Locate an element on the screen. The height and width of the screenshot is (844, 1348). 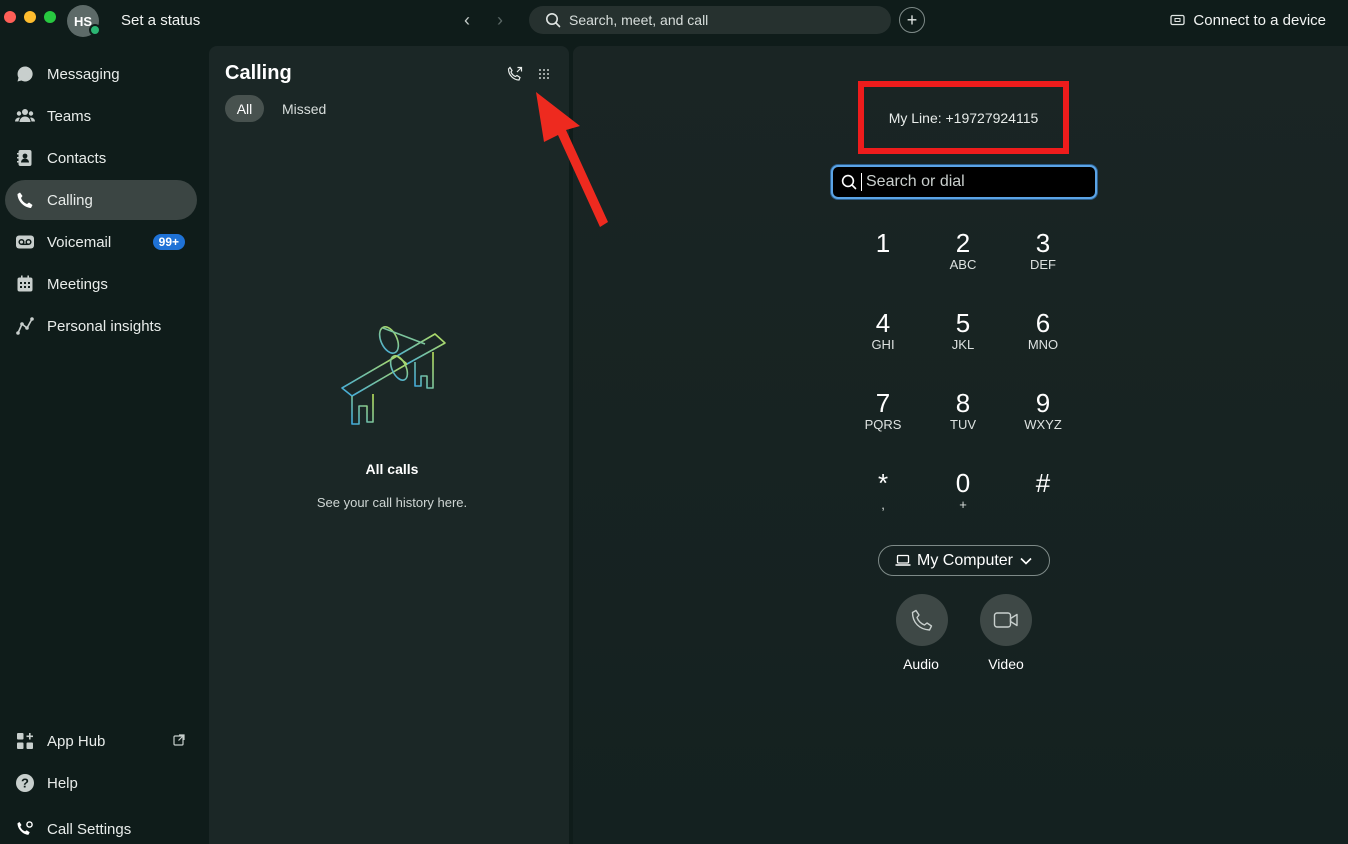
my-line-highlight-box: My Line: +19727924115 is located at coordinates (963, 117).